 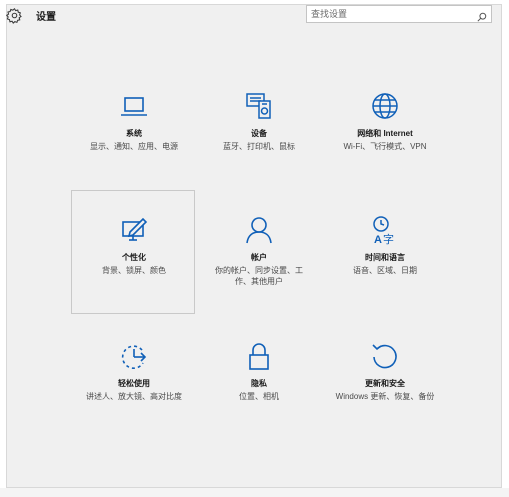 What do you see at coordinates (385, 356) in the screenshot?
I see `update-icon` at bounding box center [385, 356].